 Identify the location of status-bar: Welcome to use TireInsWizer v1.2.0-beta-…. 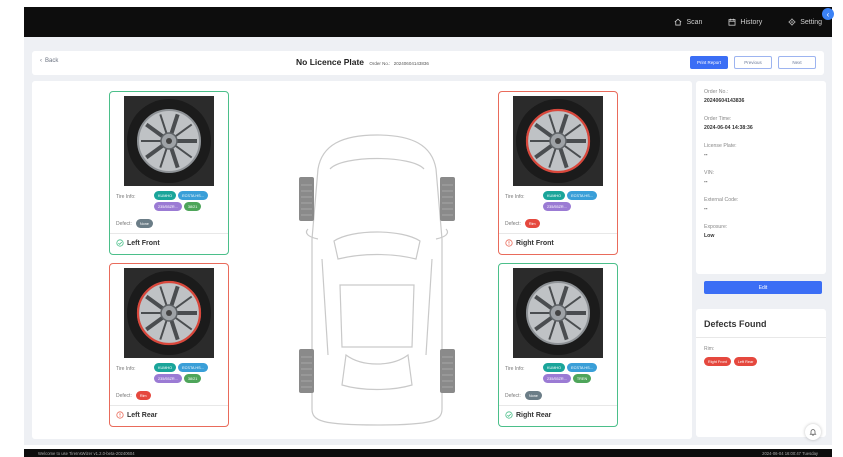
(428, 453).